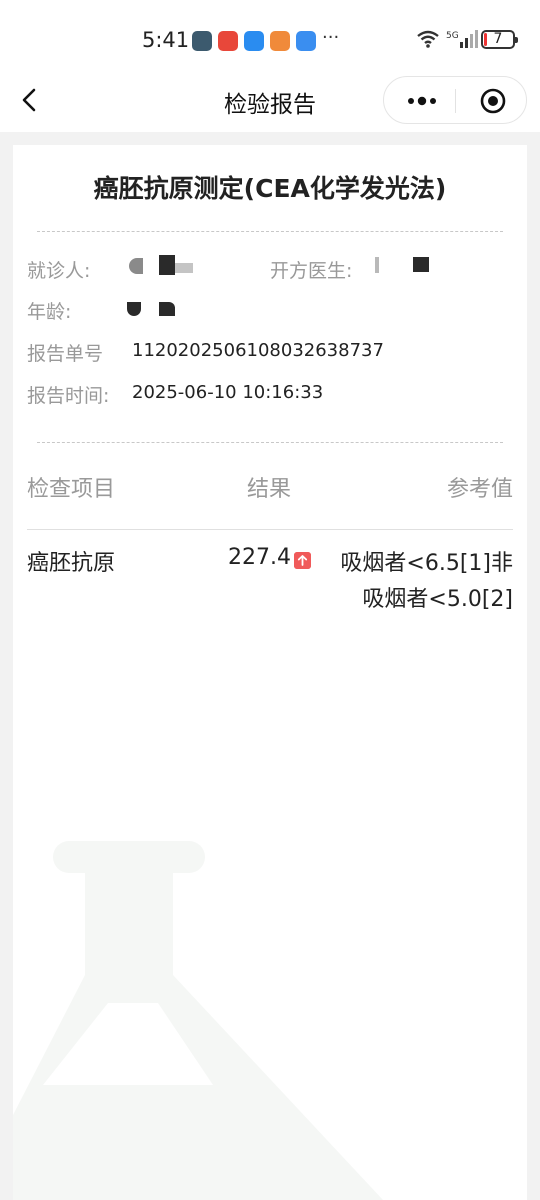 This screenshot has width=540, height=1200. I want to click on status-app-icons, so click(254, 41).